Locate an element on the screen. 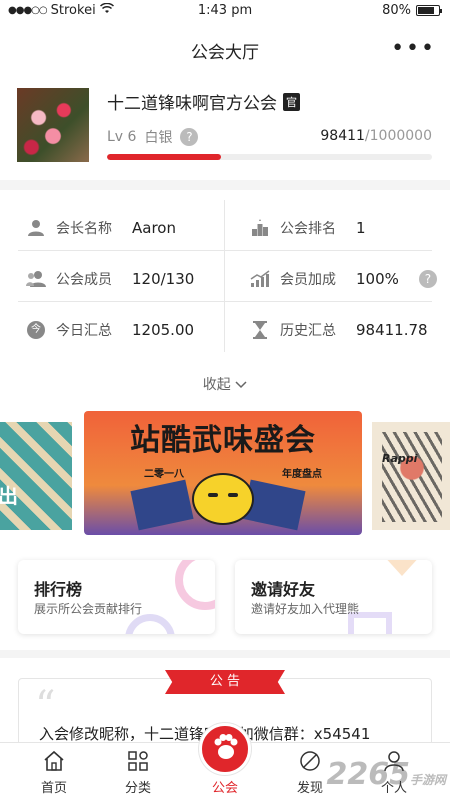 This screenshot has height=800, width=450. stat-label: 公会排名 is located at coordinates (308, 229).